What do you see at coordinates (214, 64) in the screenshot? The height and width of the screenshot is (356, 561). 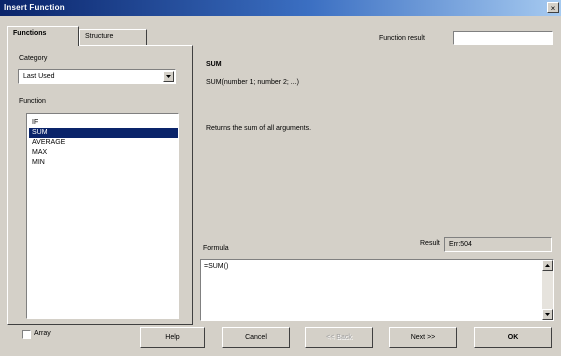 I see `function-name: SUM` at bounding box center [214, 64].